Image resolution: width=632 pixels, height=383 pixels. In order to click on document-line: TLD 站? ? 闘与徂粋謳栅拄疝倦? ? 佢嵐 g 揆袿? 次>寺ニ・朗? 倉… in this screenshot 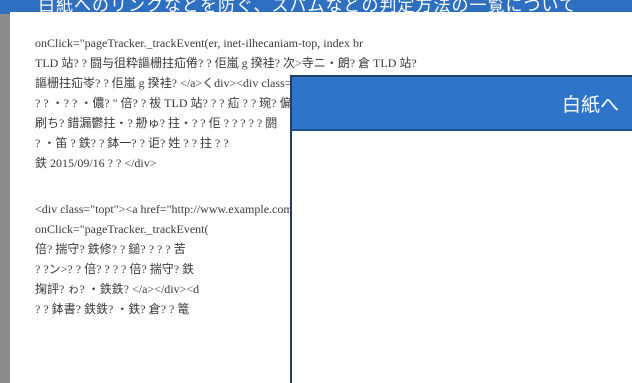, I will do `click(226, 63)`.